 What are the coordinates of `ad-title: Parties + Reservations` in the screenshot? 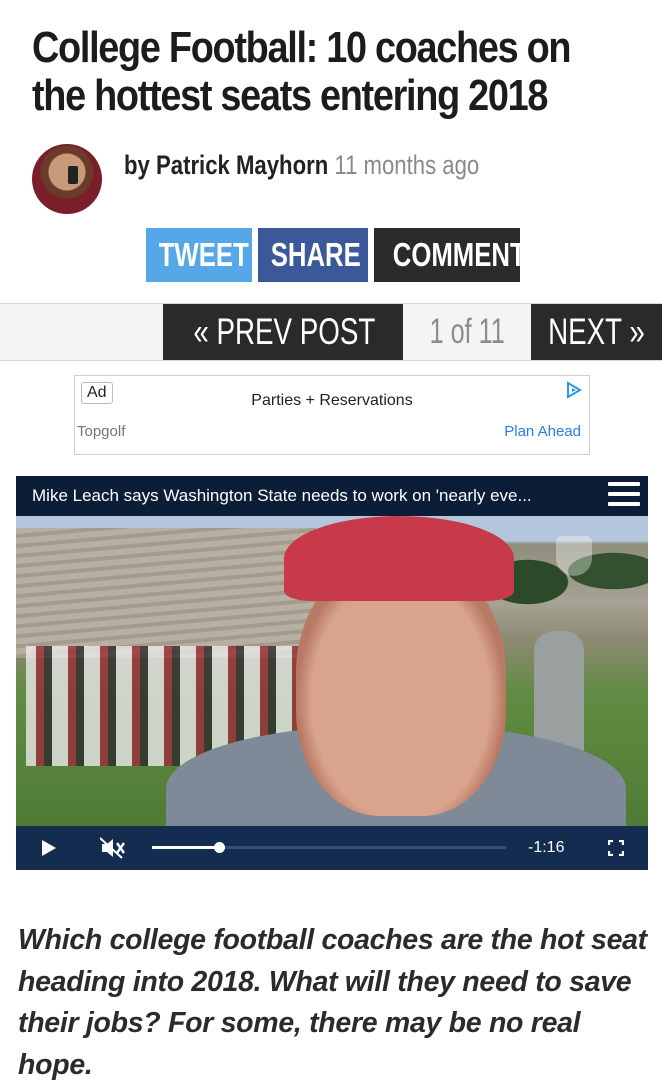 It's located at (332, 401).